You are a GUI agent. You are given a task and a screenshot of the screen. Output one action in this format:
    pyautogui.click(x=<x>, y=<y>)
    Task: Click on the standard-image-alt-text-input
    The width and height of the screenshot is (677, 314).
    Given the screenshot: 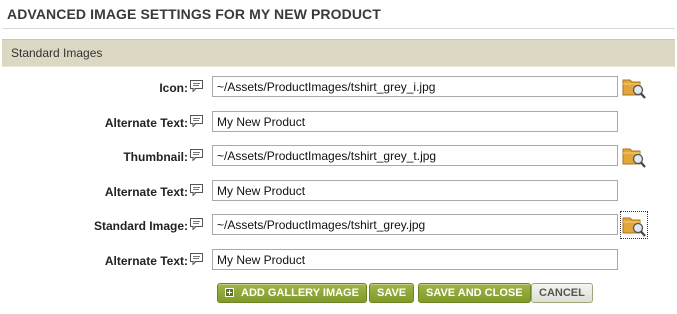 What is the action you would take?
    pyautogui.click(x=415, y=259)
    